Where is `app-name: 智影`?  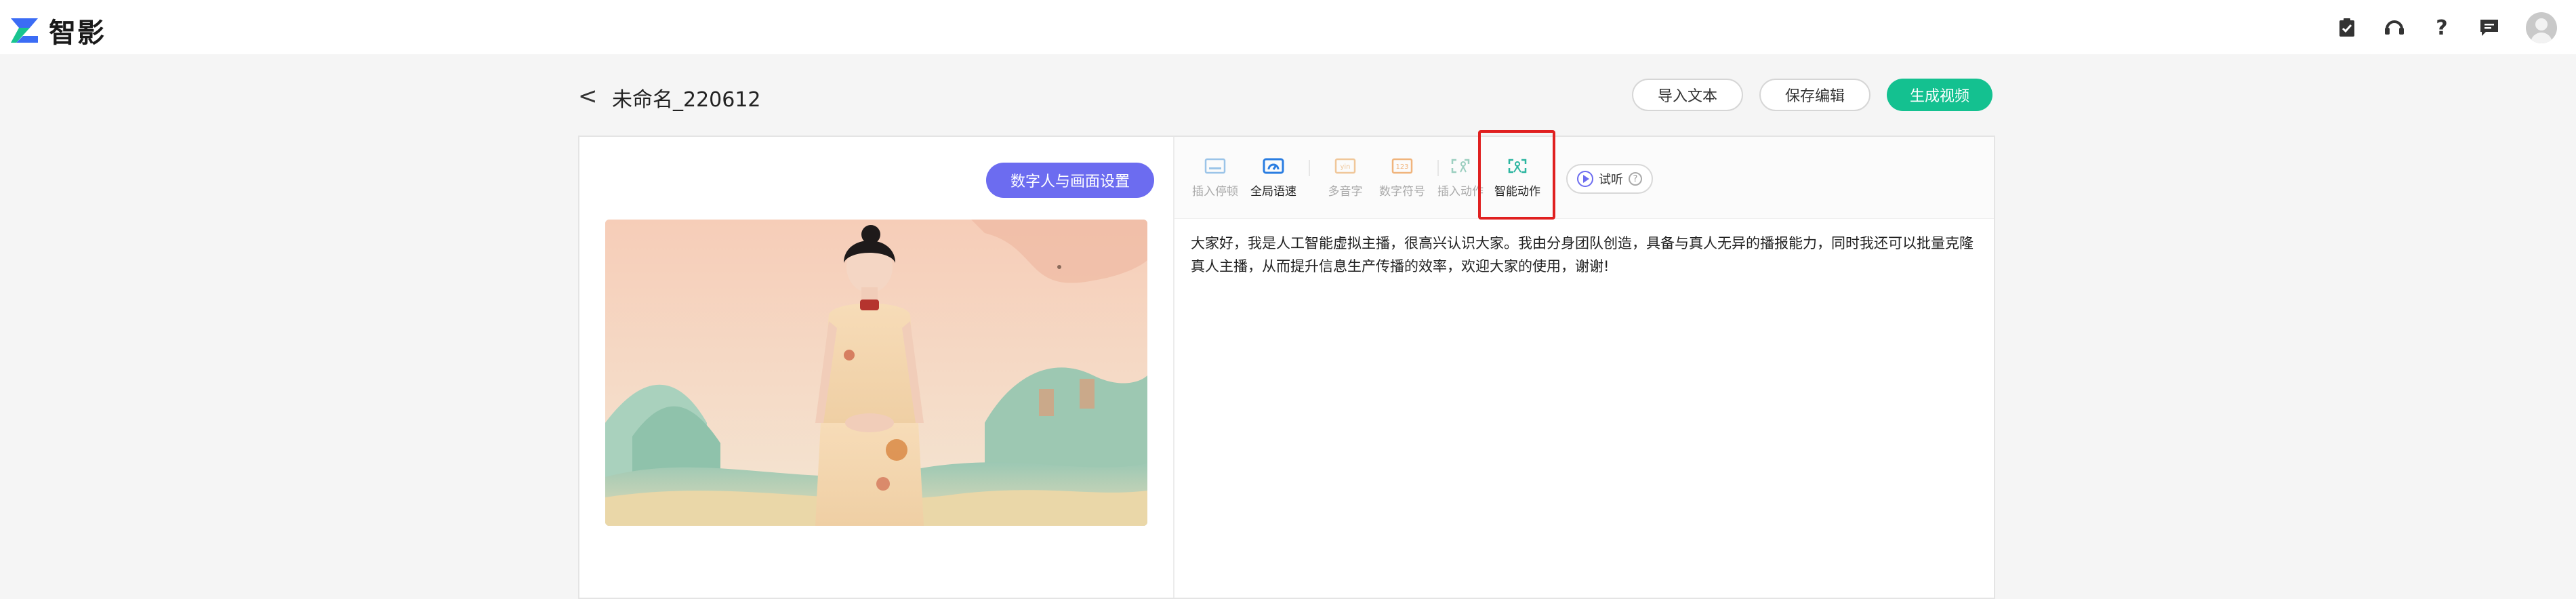 app-name: 智影 is located at coordinates (77, 33).